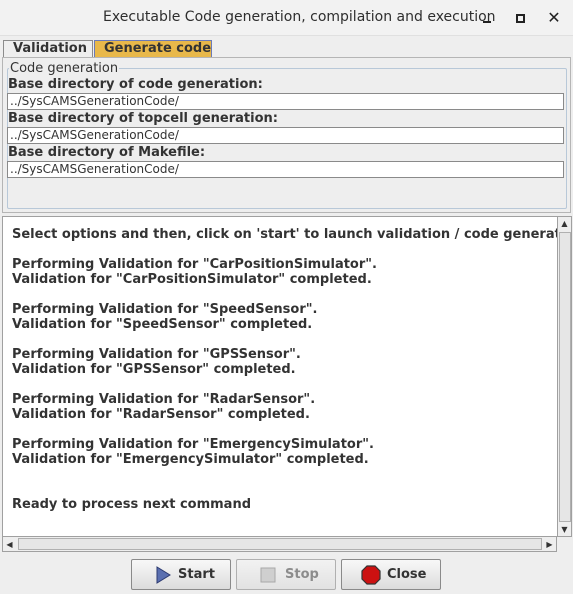 The height and width of the screenshot is (594, 573). What do you see at coordinates (154, 369) in the screenshot?
I see `log-line: Validation for "GPSSensor" completed.` at bounding box center [154, 369].